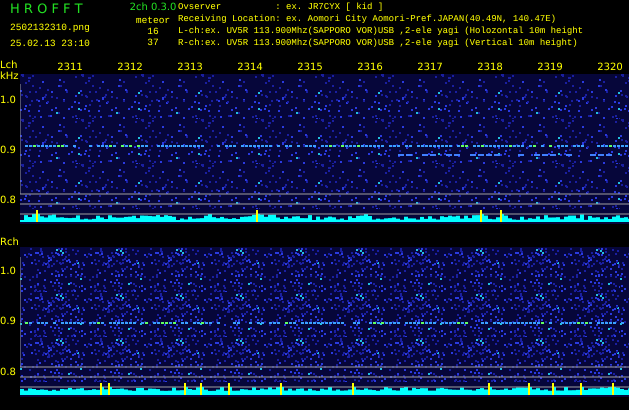 This screenshot has height=410, width=629. I want to click on file-name: 2502132310.png, so click(50, 28).